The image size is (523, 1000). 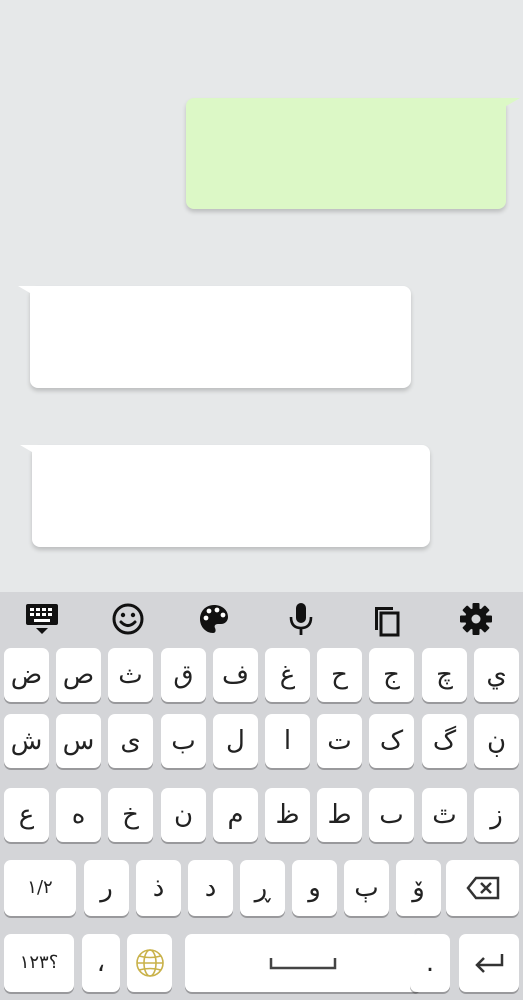 What do you see at coordinates (346, 153) in the screenshot?
I see `outgoing-message-bubble` at bounding box center [346, 153].